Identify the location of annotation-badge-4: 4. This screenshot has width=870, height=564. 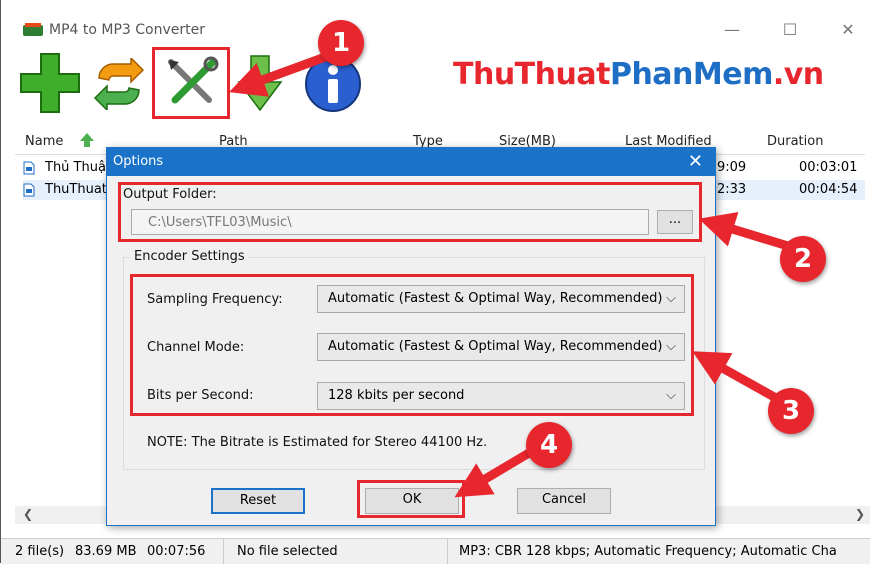
(549, 445).